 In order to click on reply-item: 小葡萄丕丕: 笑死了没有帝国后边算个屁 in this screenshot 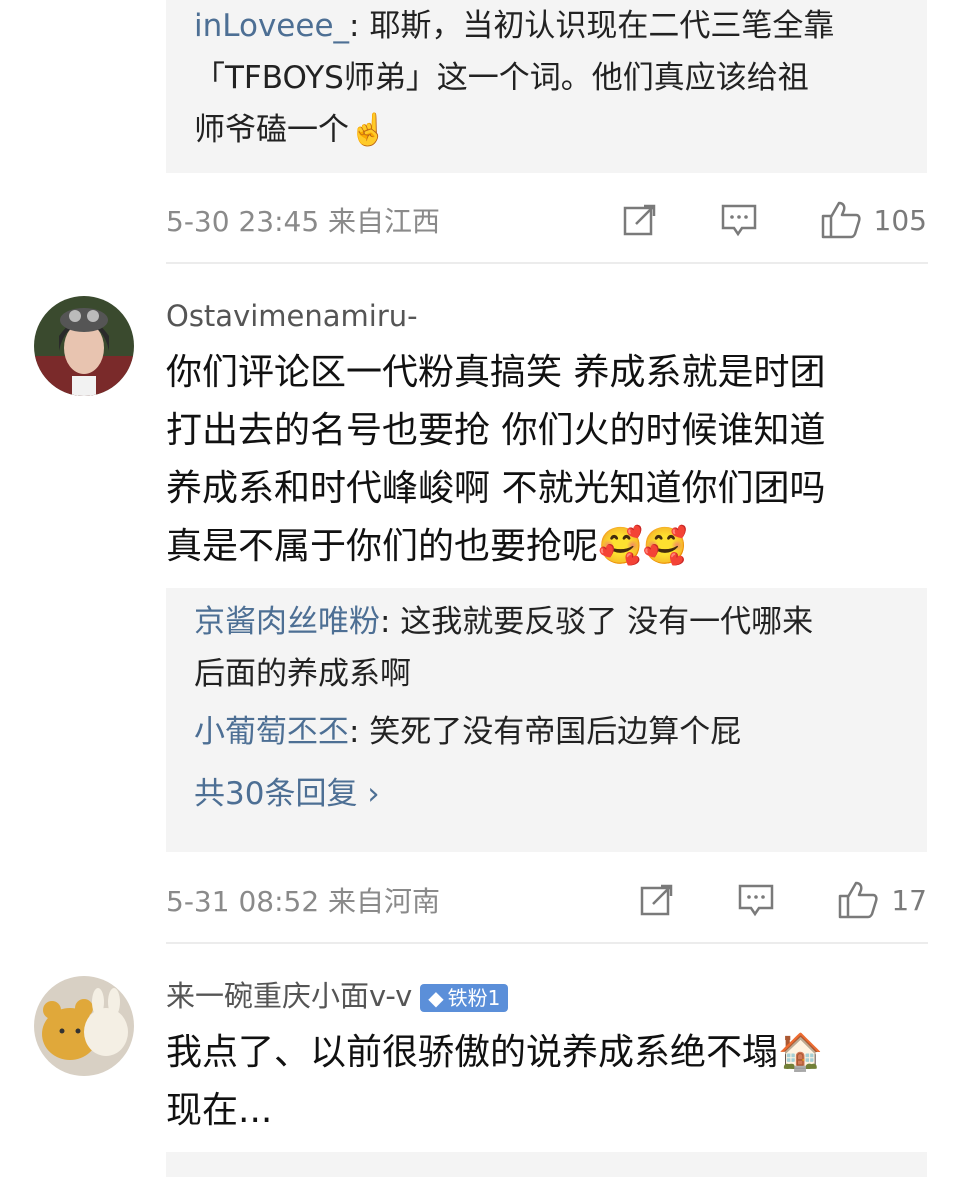, I will do `click(548, 732)`.